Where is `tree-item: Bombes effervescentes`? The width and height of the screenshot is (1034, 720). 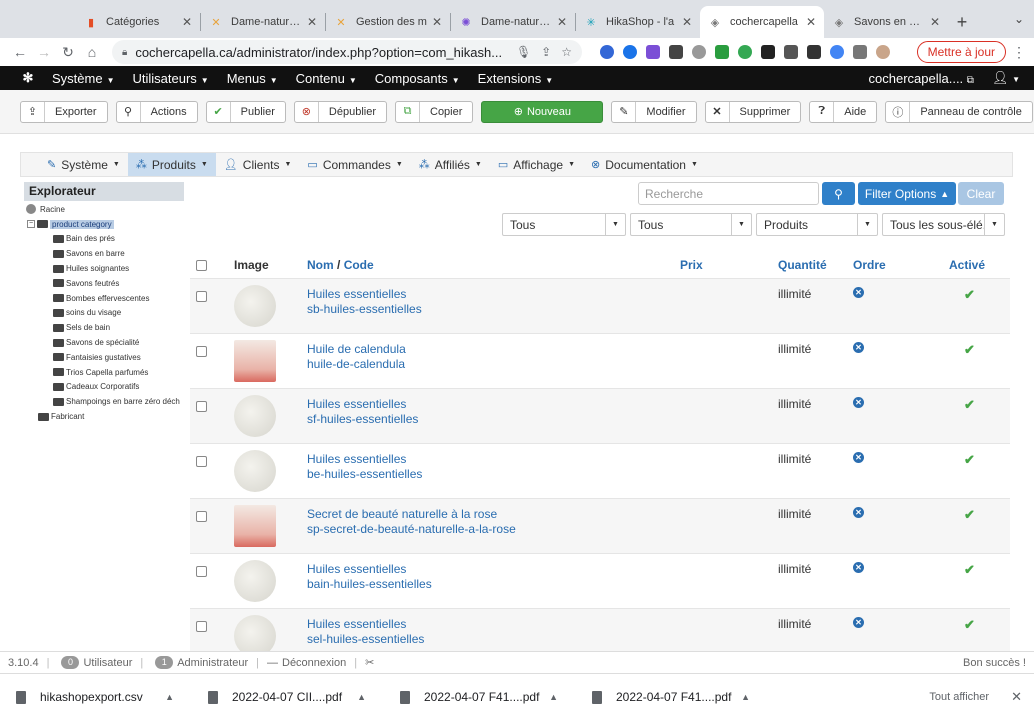
tree-item: Bombes effervescentes is located at coordinates (104, 298).